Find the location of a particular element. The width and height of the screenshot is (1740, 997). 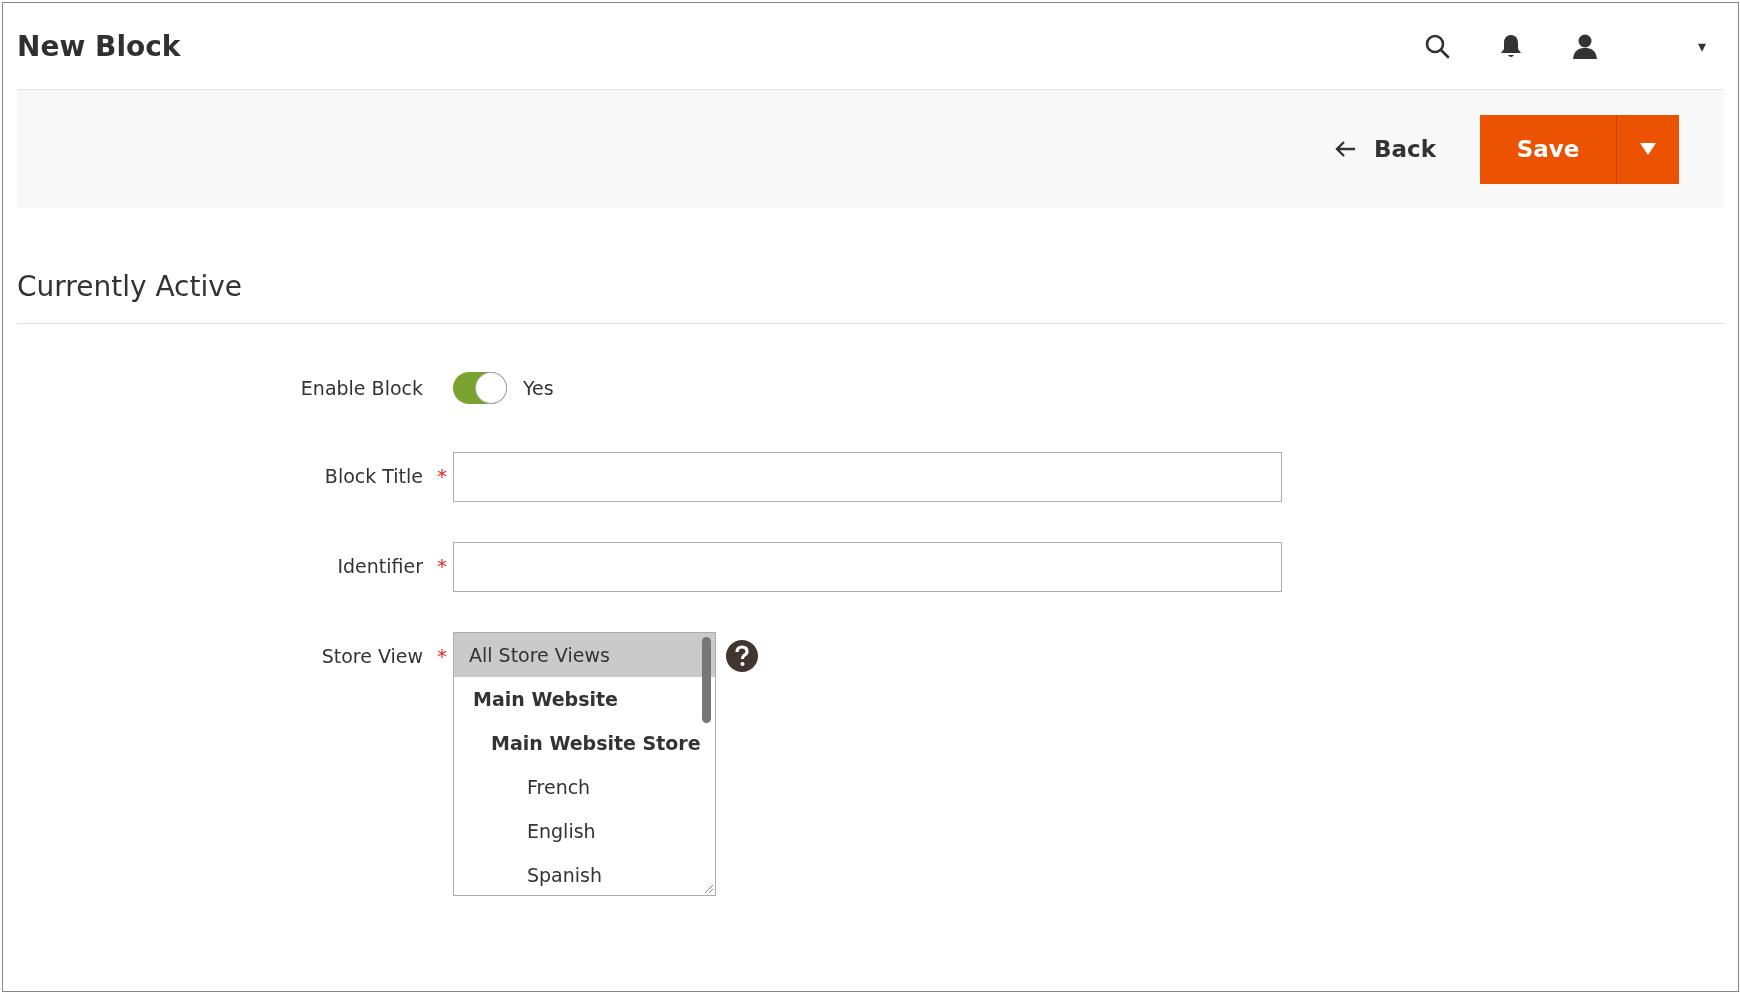

account-menu-caret: ▾ is located at coordinates (1701, 46).